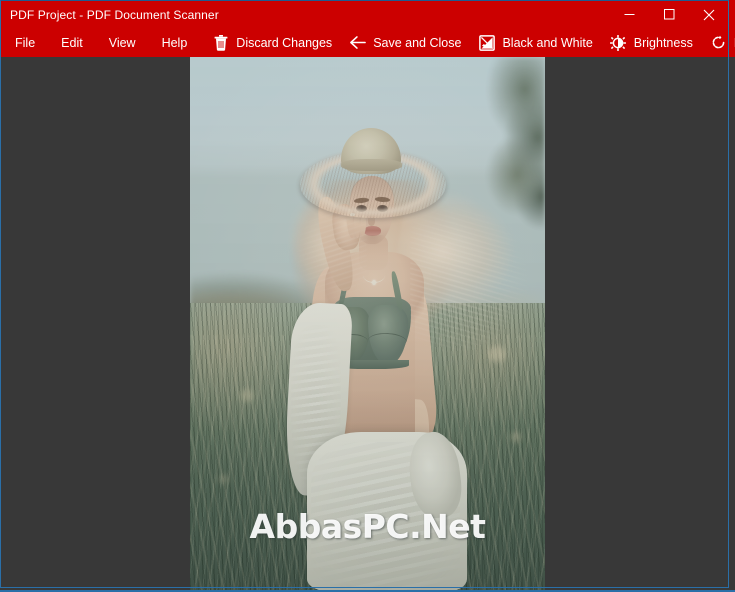 This screenshot has width=735, height=592. What do you see at coordinates (367, 14) in the screenshot?
I see `title-bar: PDF Project - PDF Document Scanner` at bounding box center [367, 14].